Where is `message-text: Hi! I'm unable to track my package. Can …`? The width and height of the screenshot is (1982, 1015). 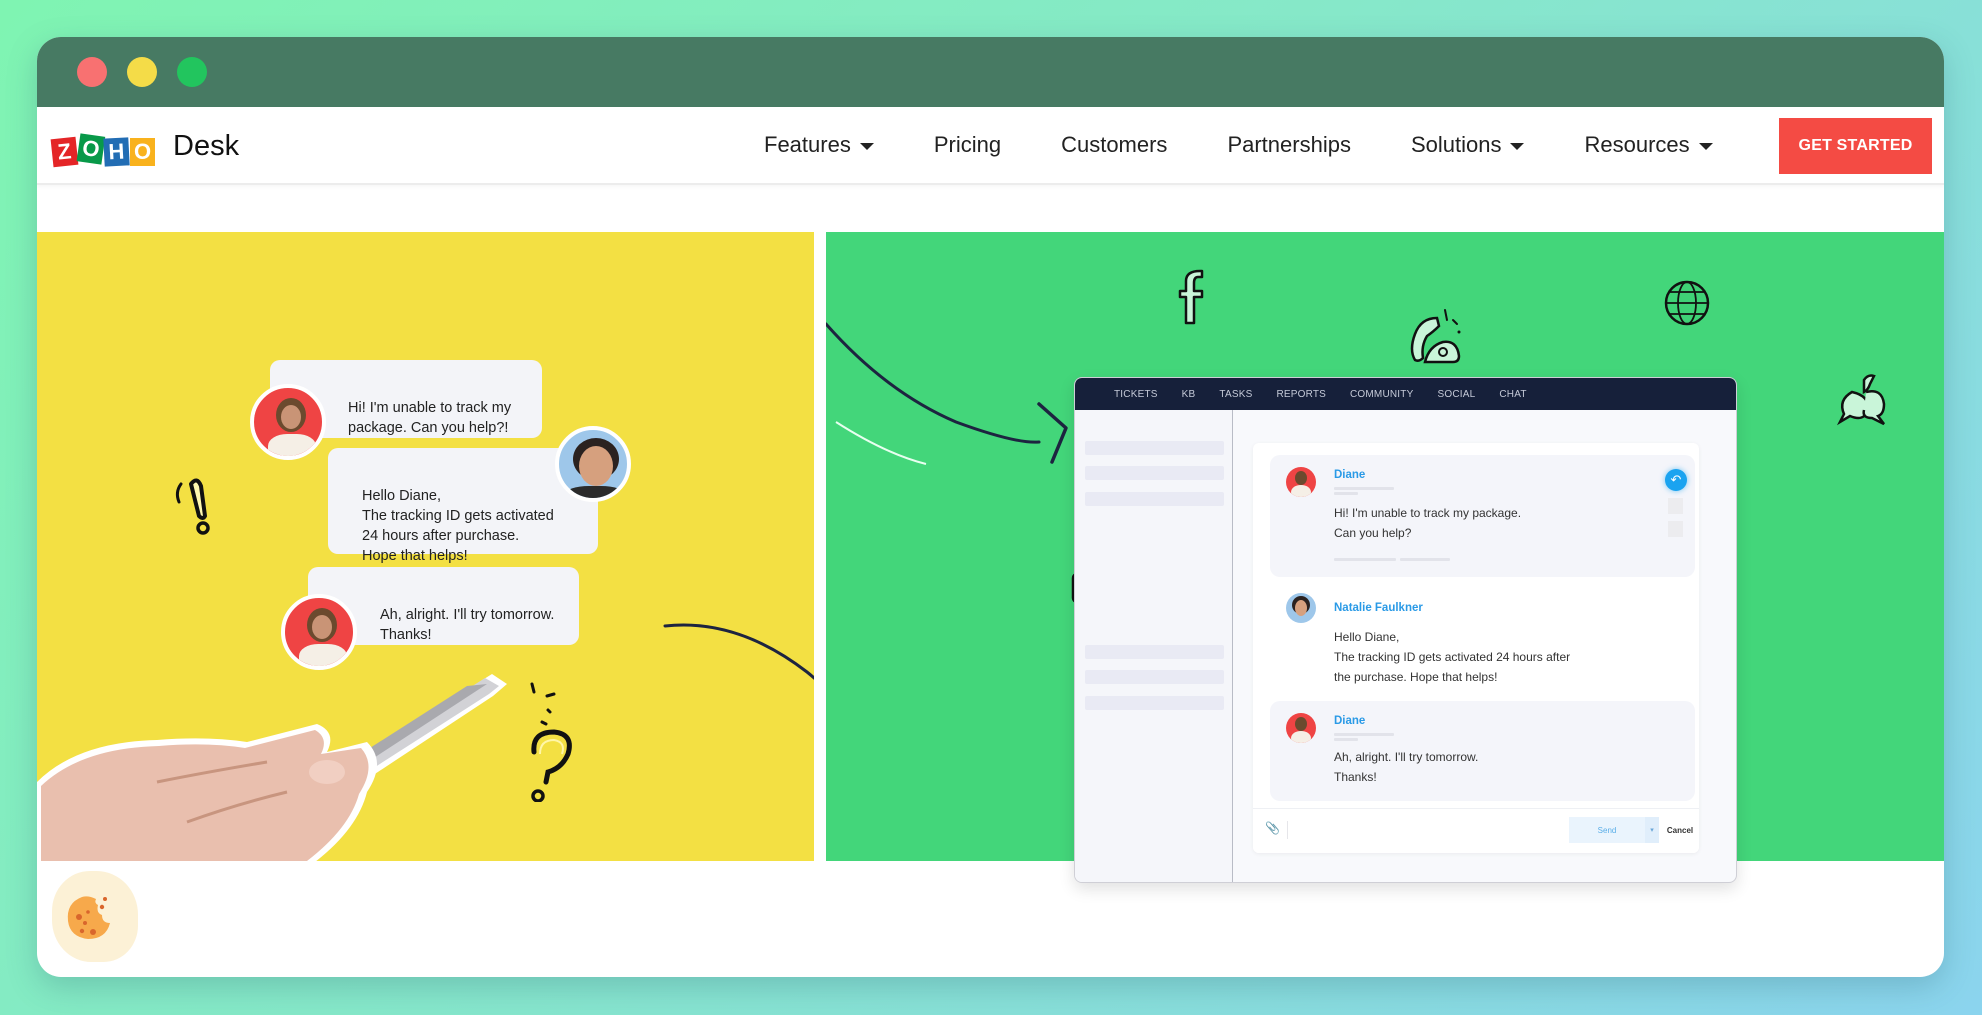
message-text: Hi! I'm unable to track my package. Can … is located at coordinates (1428, 523).